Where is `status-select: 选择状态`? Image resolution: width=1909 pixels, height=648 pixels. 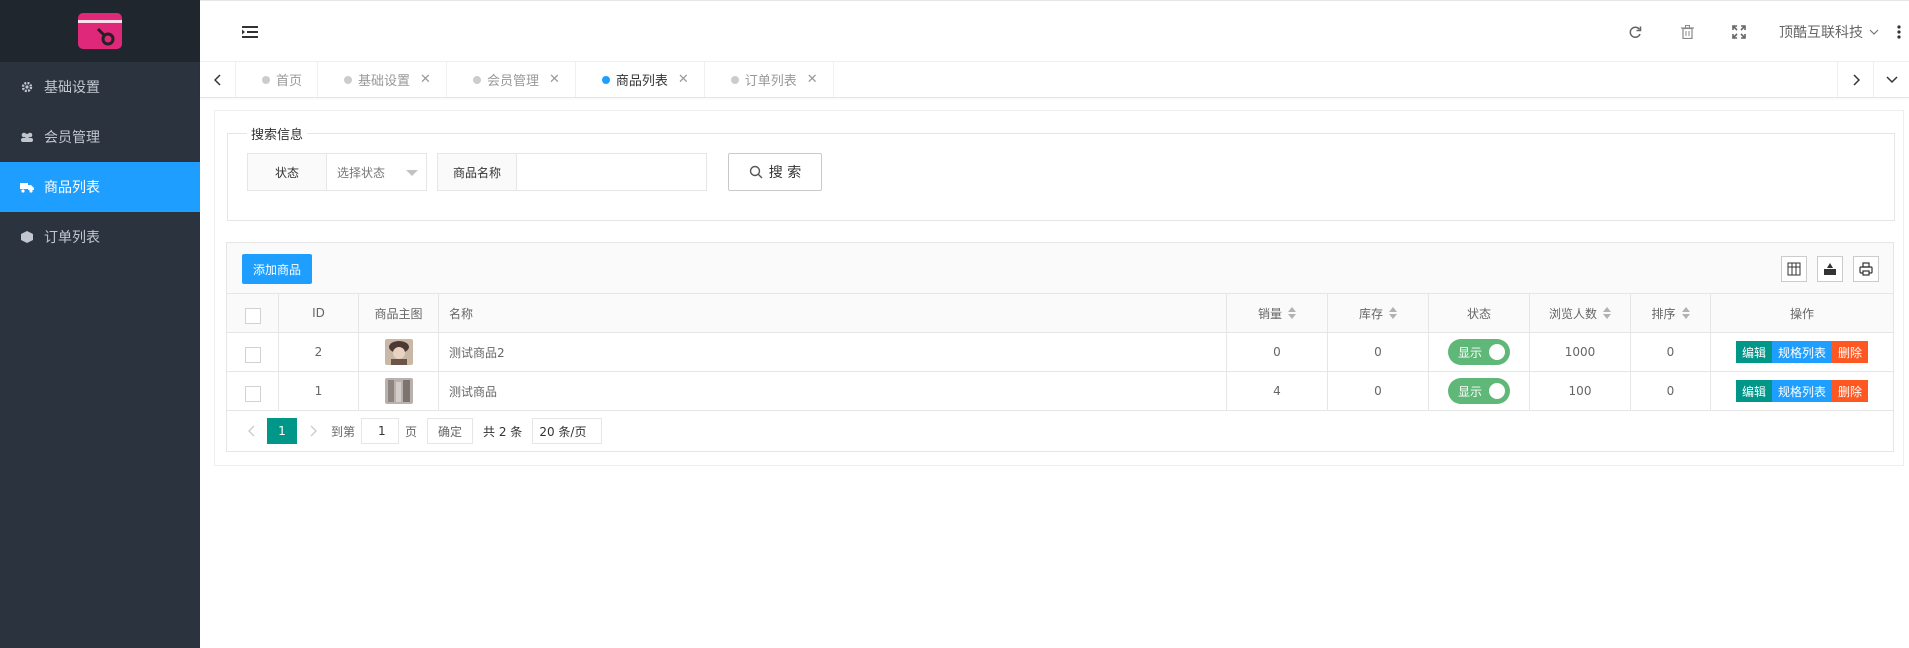
status-select: 选择状态 is located at coordinates (377, 172).